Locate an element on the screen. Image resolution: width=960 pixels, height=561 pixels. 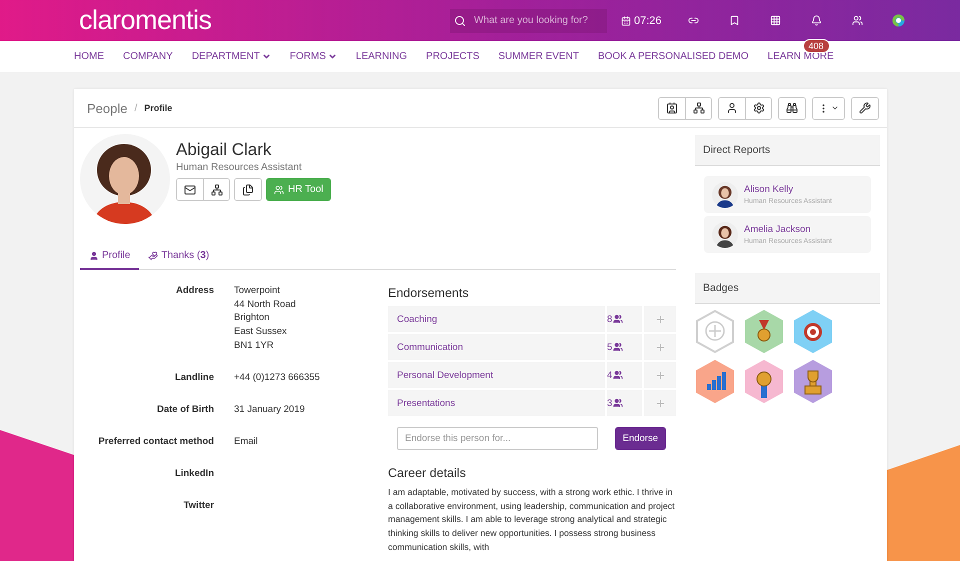
endorse-button: Endorse is located at coordinates (640, 438).